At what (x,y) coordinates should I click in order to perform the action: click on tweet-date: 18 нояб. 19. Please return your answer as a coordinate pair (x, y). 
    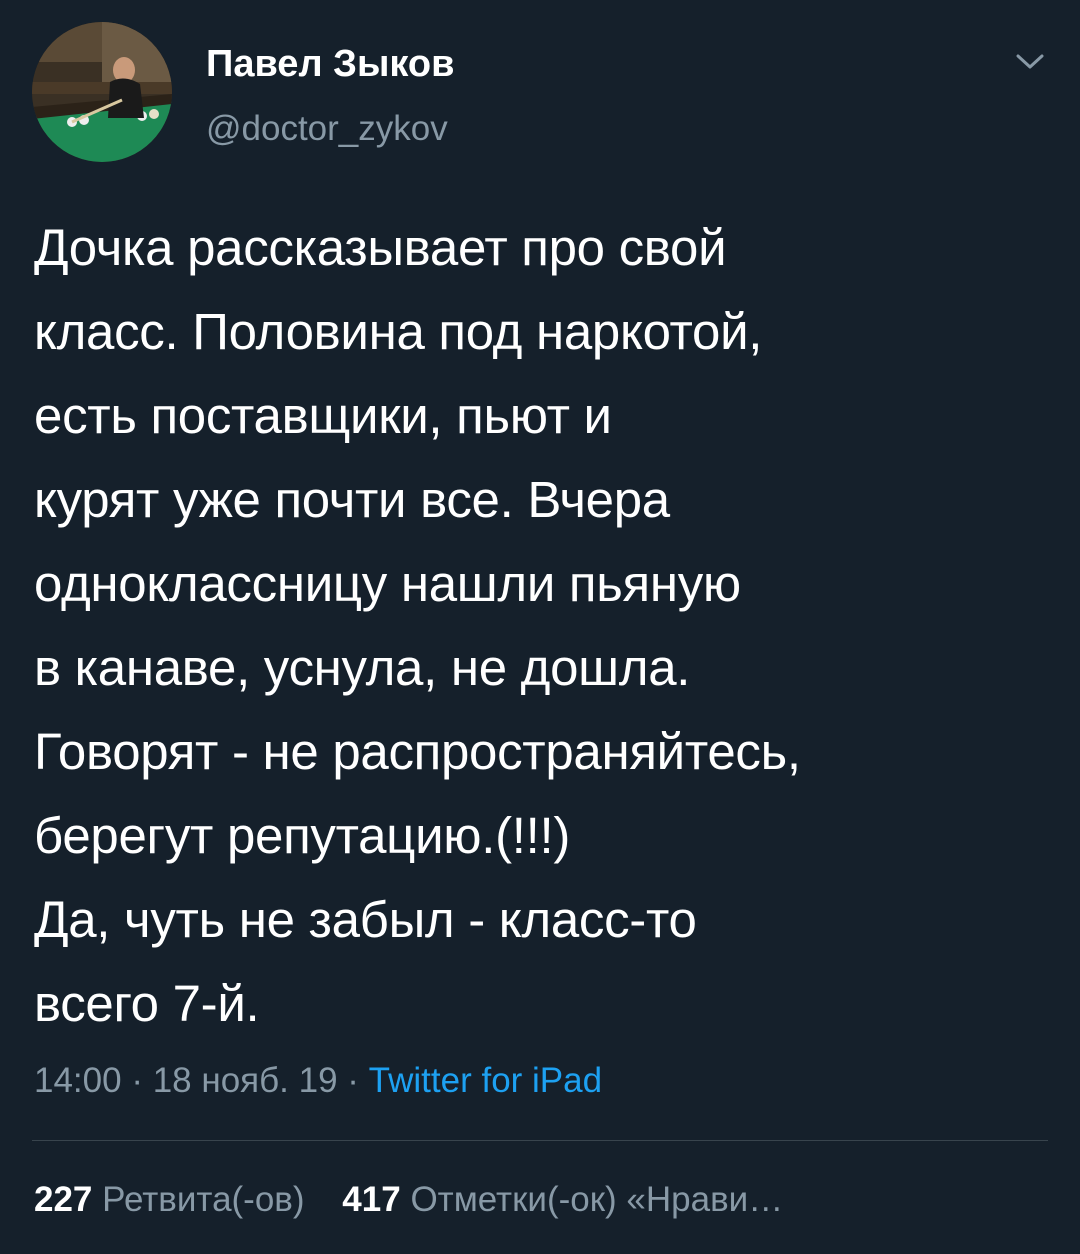
    Looking at the image, I should click on (245, 1080).